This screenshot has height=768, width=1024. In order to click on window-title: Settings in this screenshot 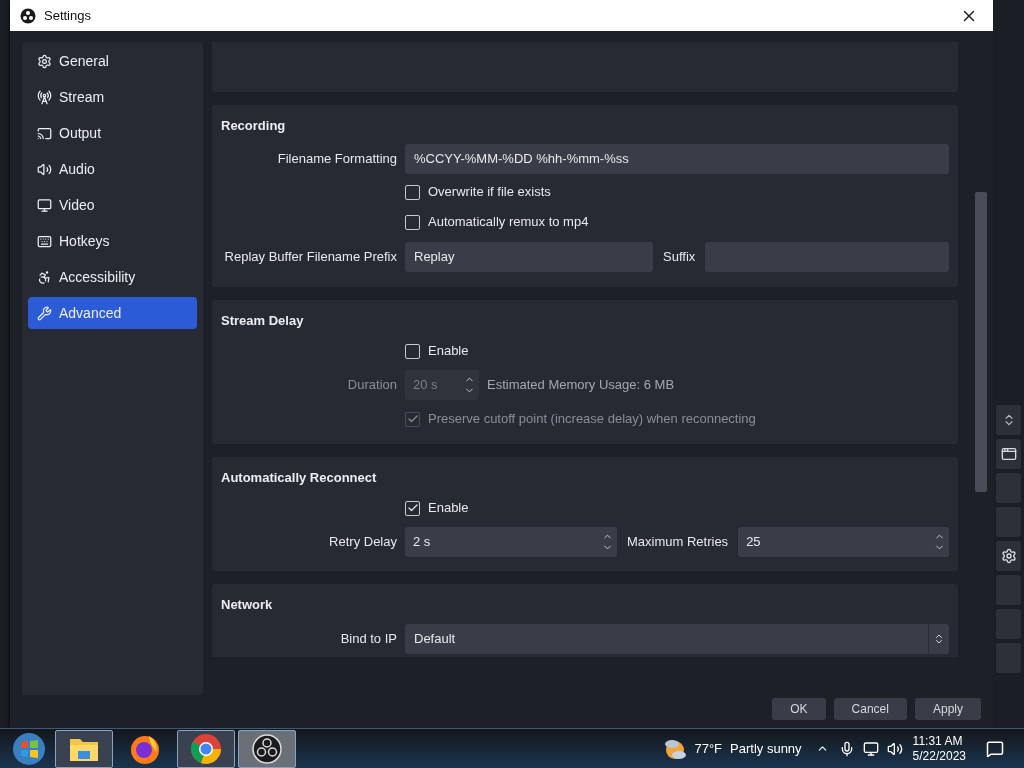, I will do `click(68, 15)`.